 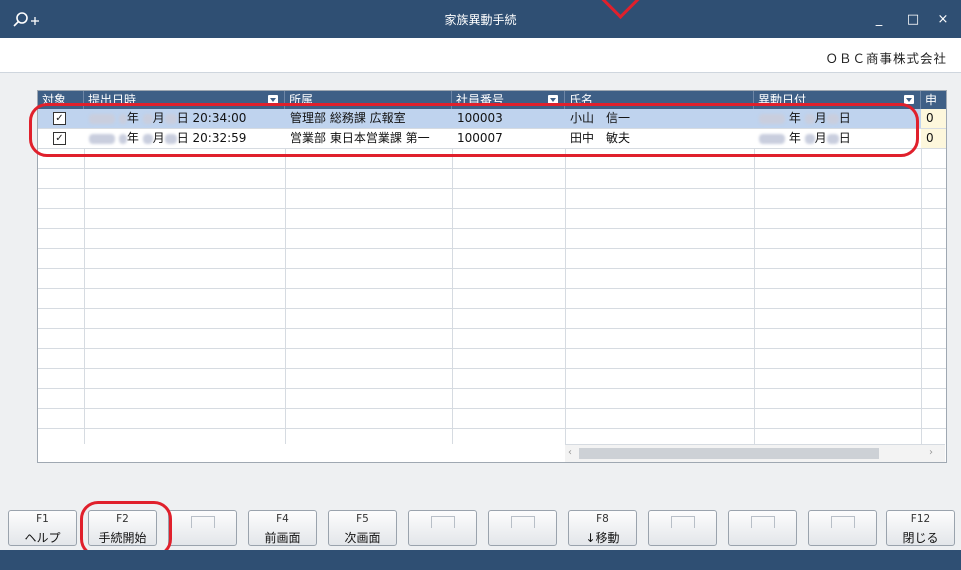 I want to click on header-truncated: 申, so click(x=933, y=100).